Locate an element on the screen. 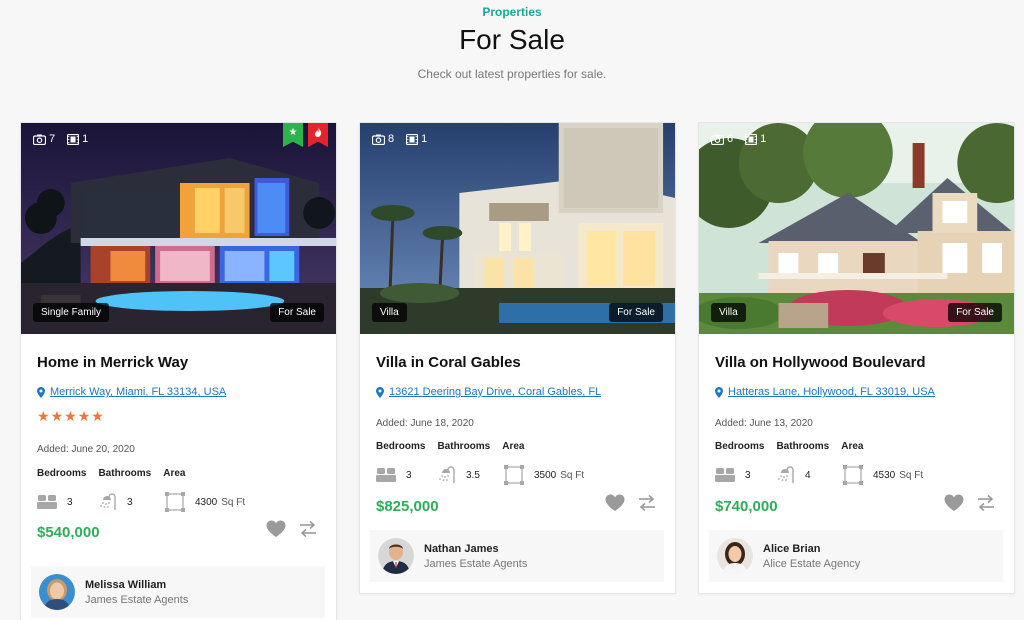  property-address-link: Merrick Way, Miami, FL 33134, USA is located at coordinates (131, 392).